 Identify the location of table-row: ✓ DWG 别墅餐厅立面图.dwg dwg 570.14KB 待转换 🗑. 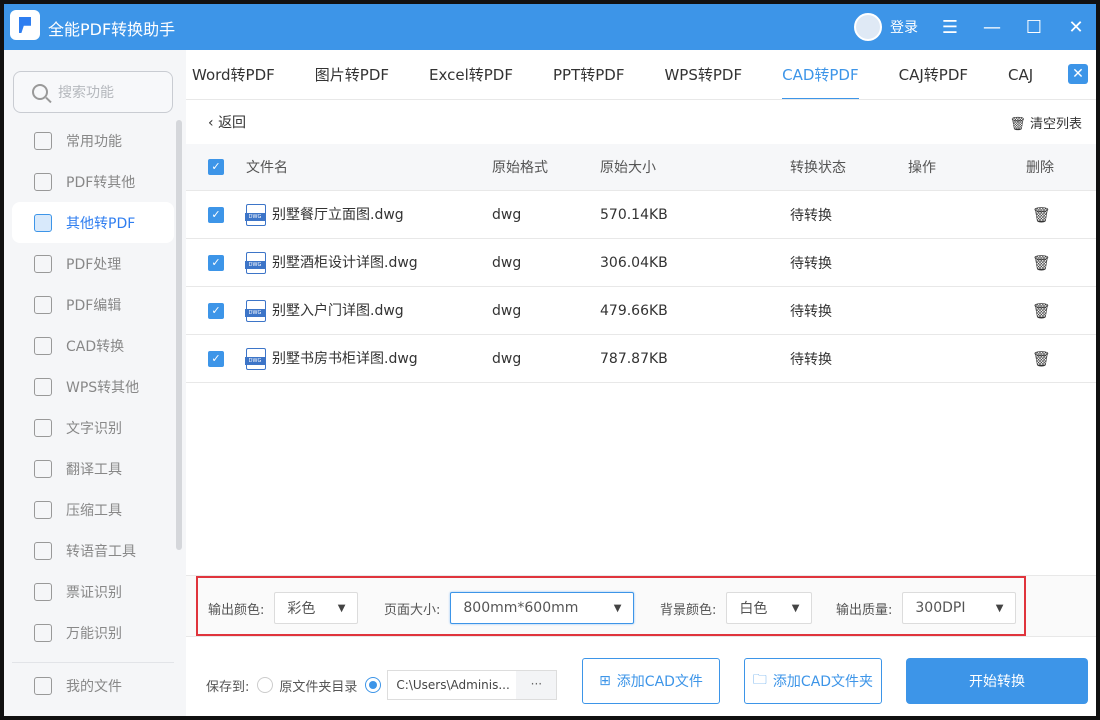
(641, 215).